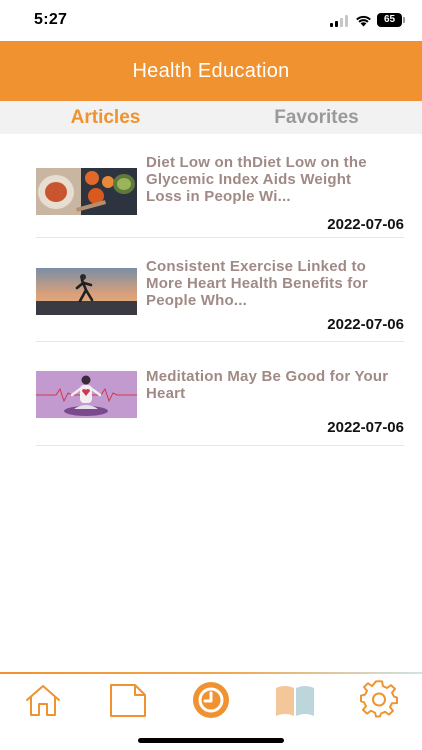 The height and width of the screenshot is (750, 422). I want to click on tab-favorites: Favorites, so click(316, 117).